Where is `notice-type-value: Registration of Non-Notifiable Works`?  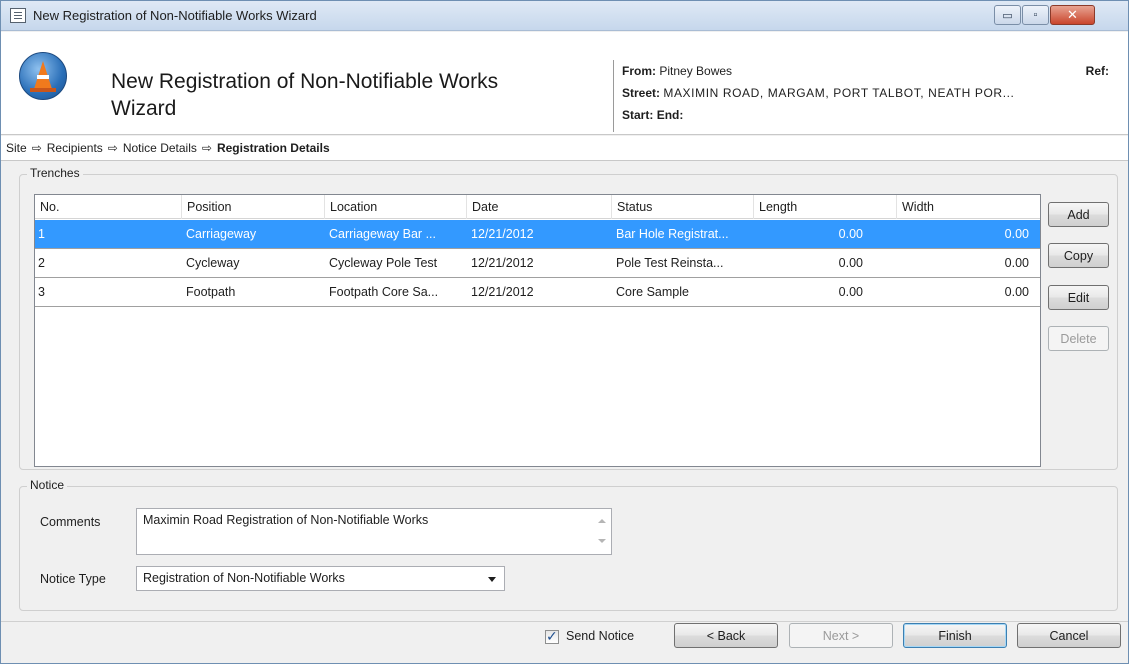 notice-type-value: Registration of Non-Notifiable Works is located at coordinates (244, 578).